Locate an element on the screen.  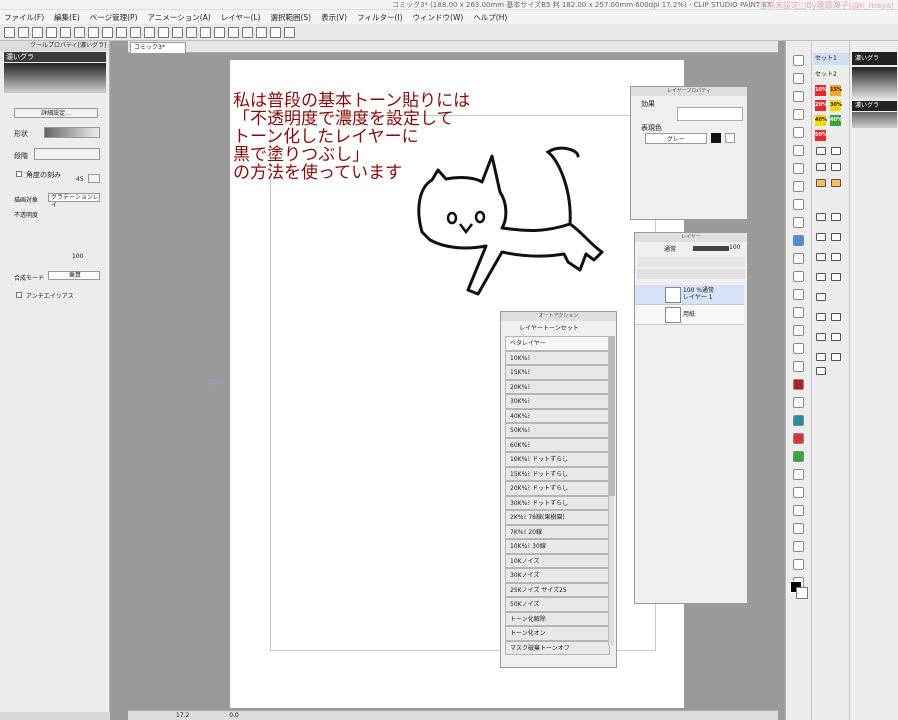
set-item: セット2 is located at coordinates (831, 75).